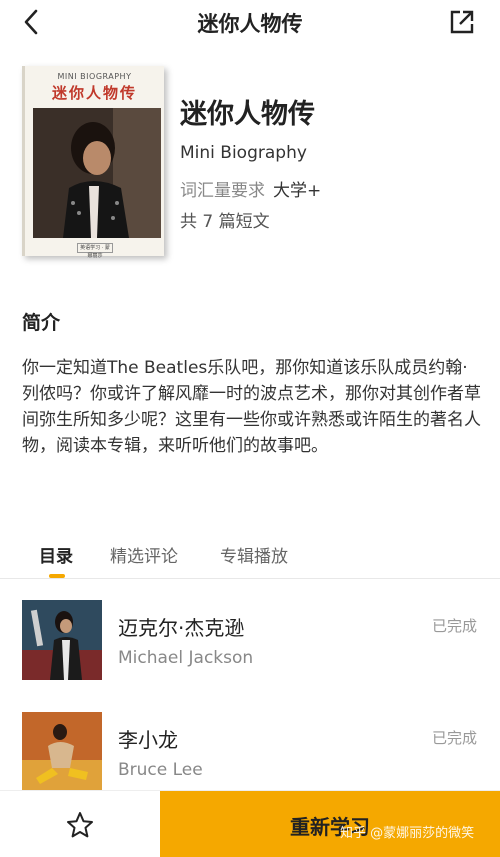 This screenshot has width=500, height=857. What do you see at coordinates (297, 191) in the screenshot?
I see `vocab-value: 大学+` at bounding box center [297, 191].